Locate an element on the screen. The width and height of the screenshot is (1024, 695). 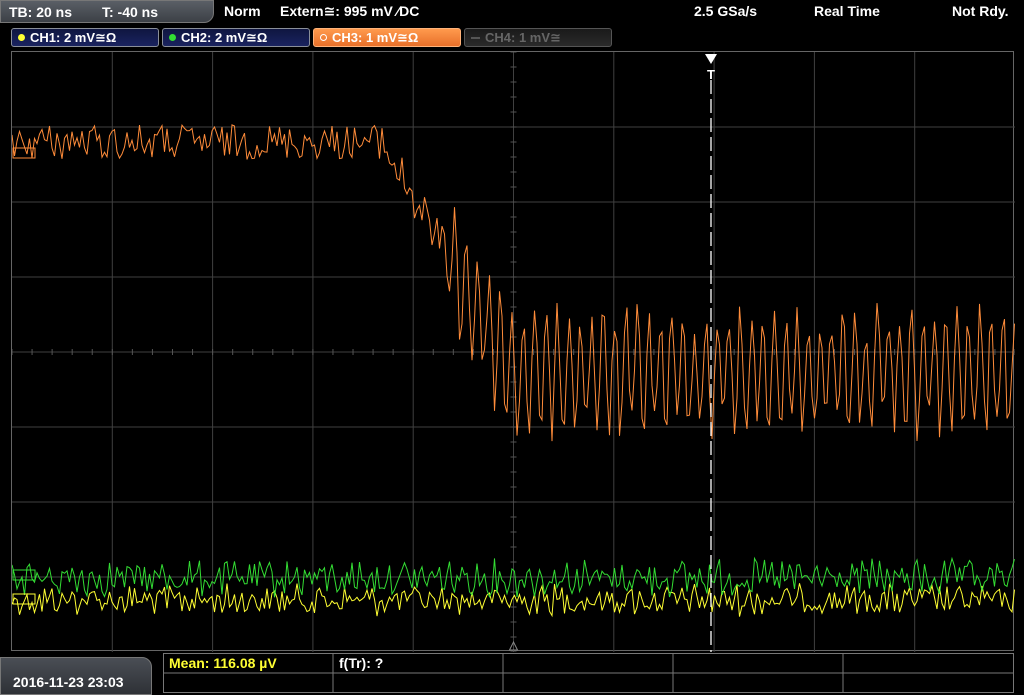
mean-measurement: Mean: 116.08 µV is located at coordinates (223, 663).